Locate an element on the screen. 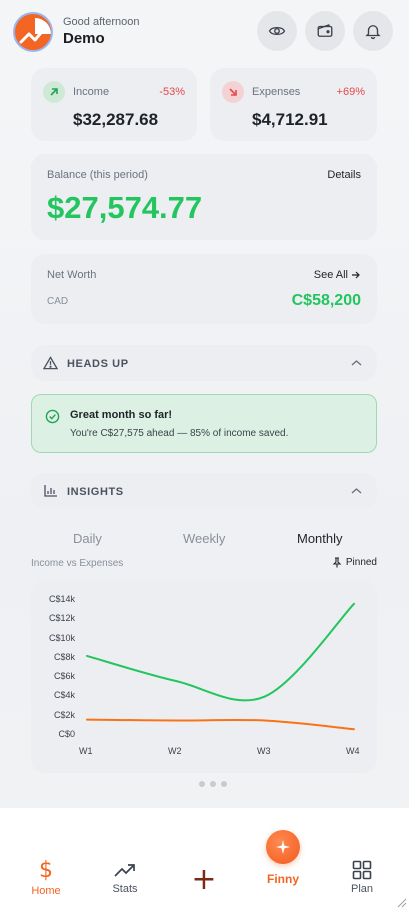  nav-home-label: Home is located at coordinates (46, 891).